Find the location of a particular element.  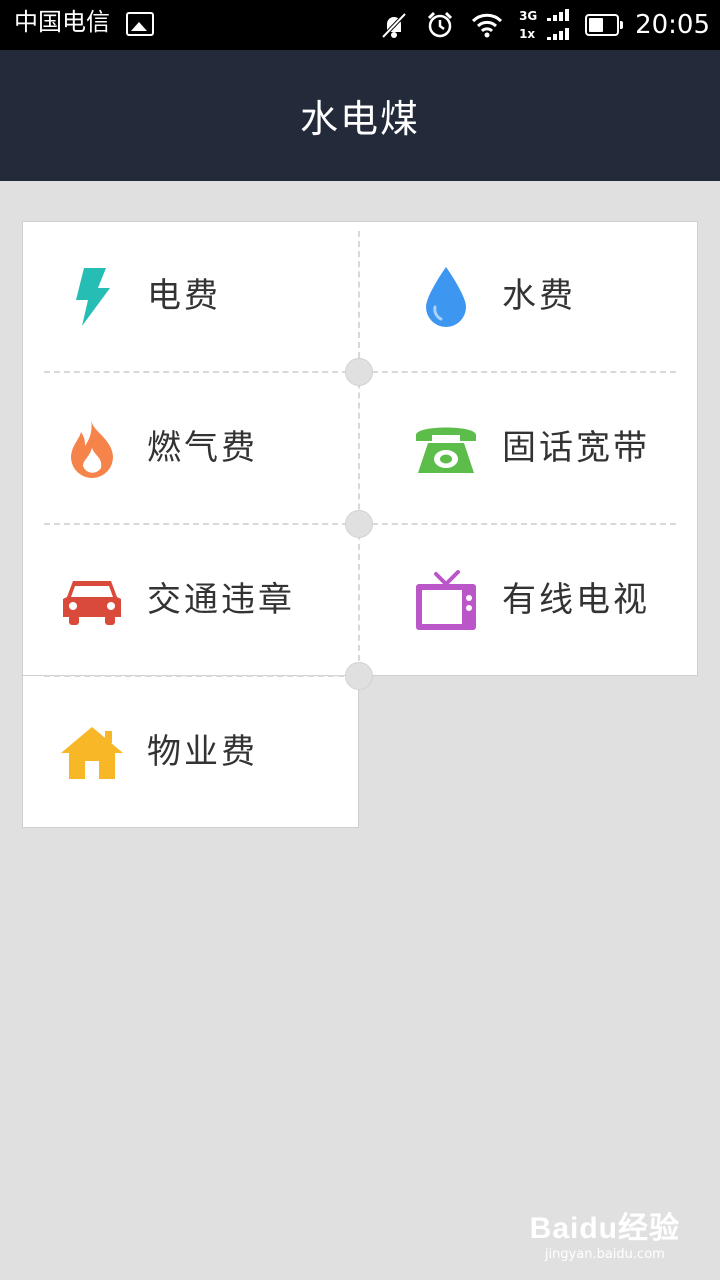

grid-divider-vertical is located at coordinates (359, 451).